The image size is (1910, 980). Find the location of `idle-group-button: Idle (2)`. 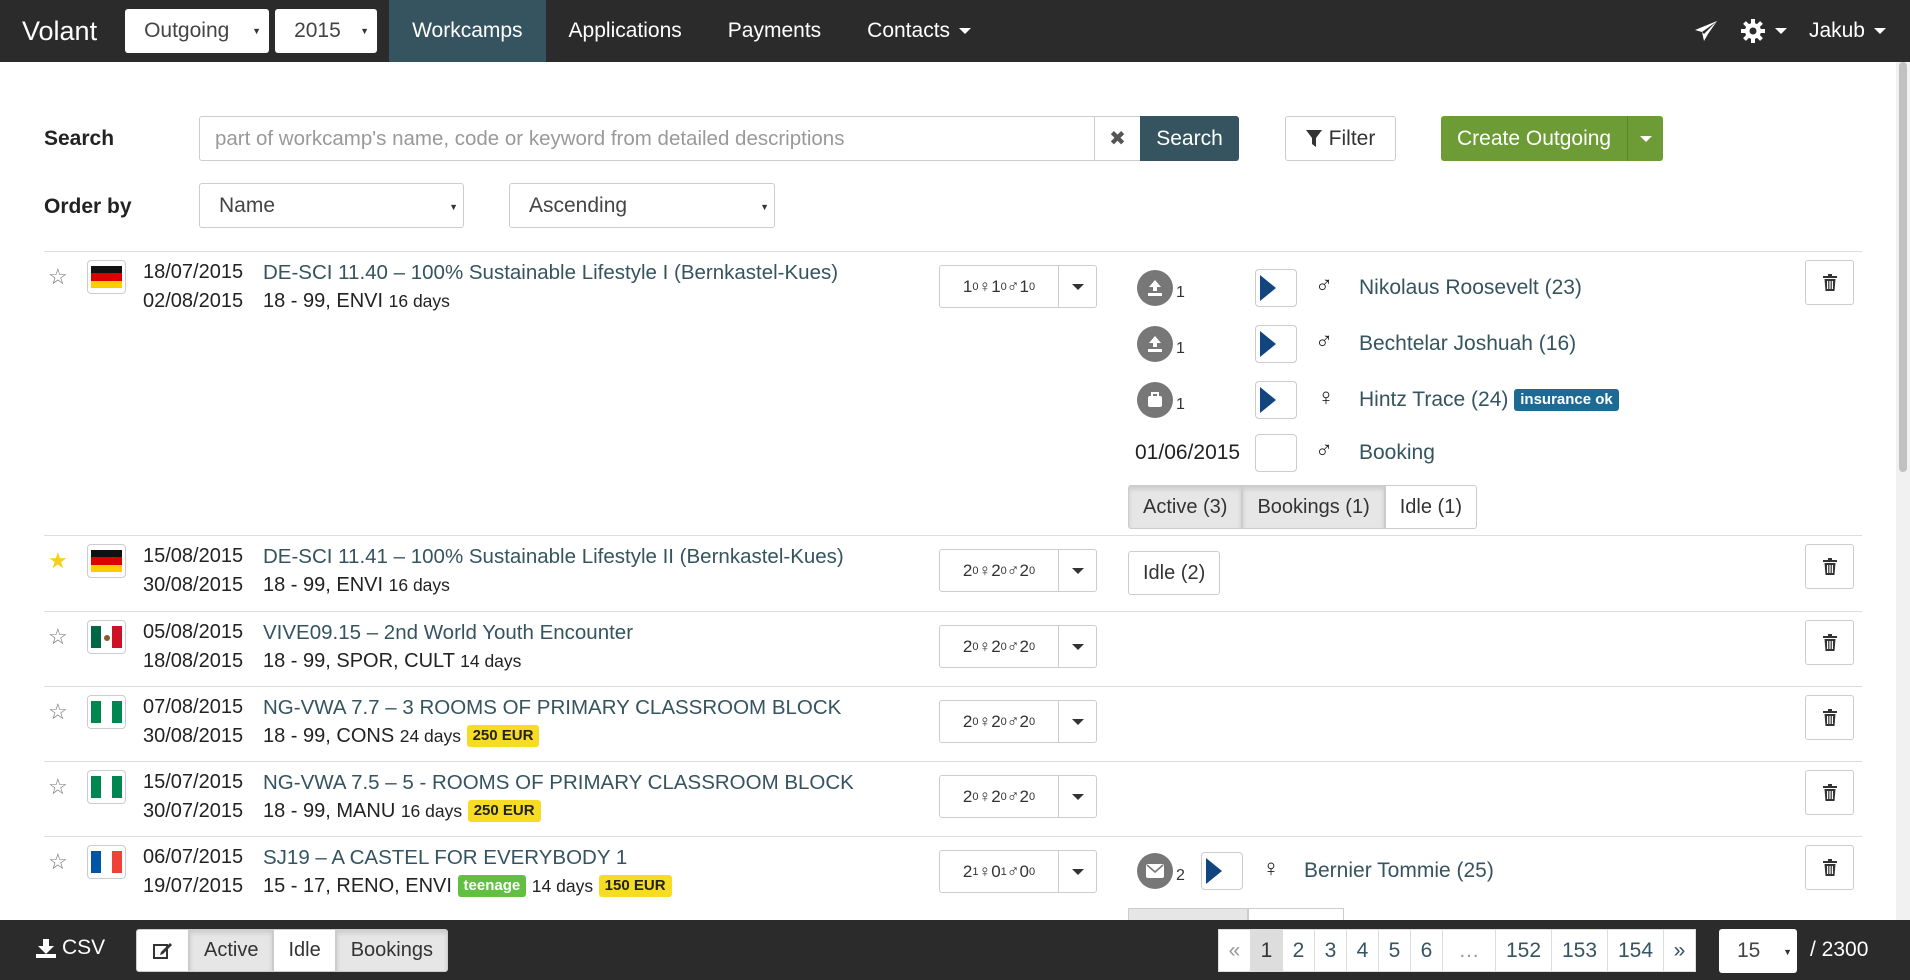

idle-group-button: Idle (2) is located at coordinates (1174, 573).